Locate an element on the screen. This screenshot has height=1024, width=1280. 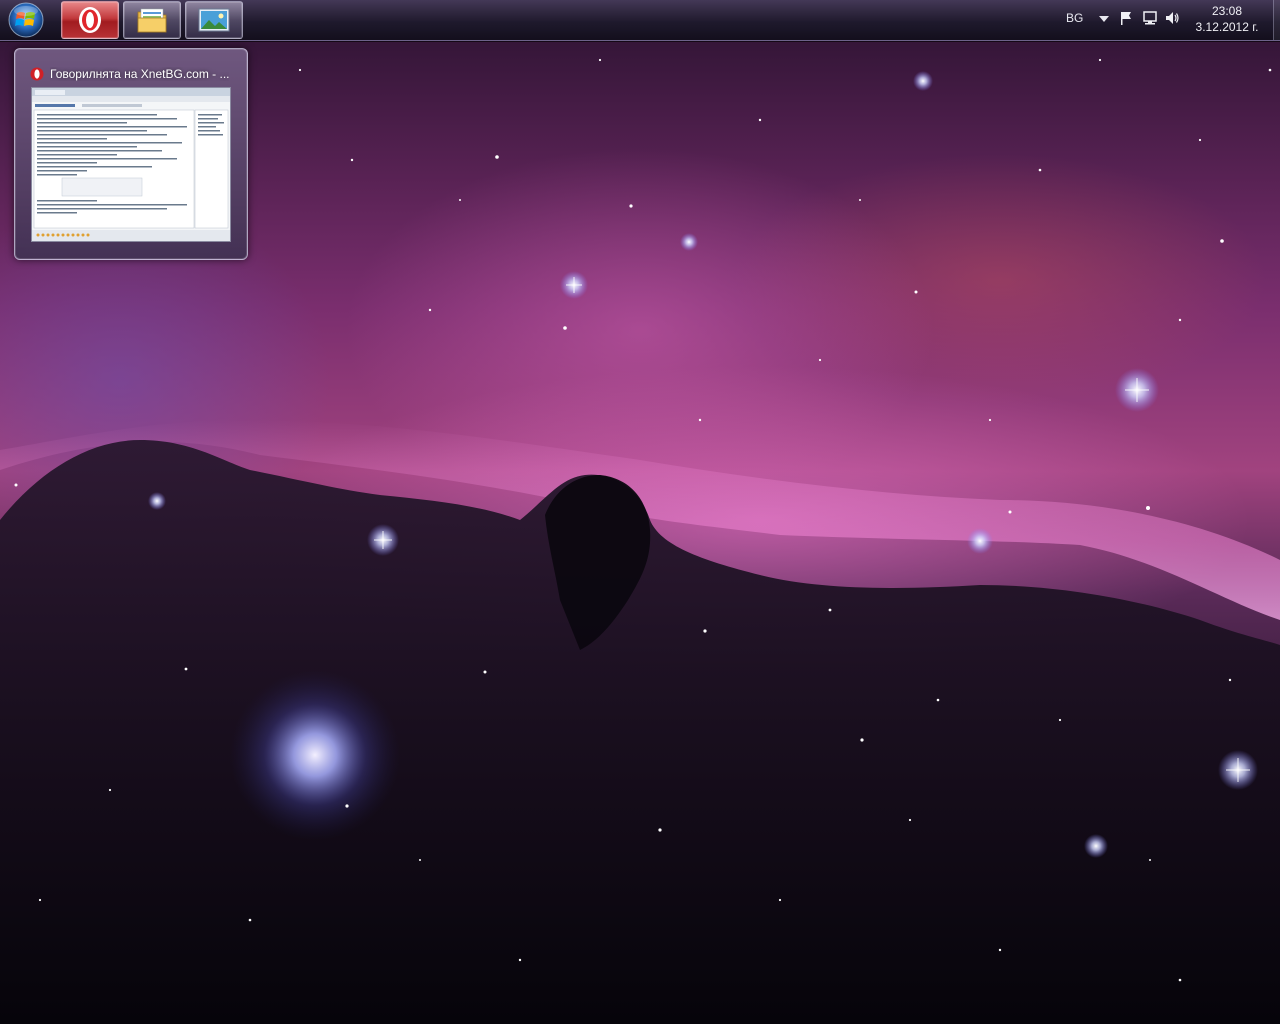
system-tray: BG 23:08 3.12.2012 г. is located at coordinates (1170, 20).